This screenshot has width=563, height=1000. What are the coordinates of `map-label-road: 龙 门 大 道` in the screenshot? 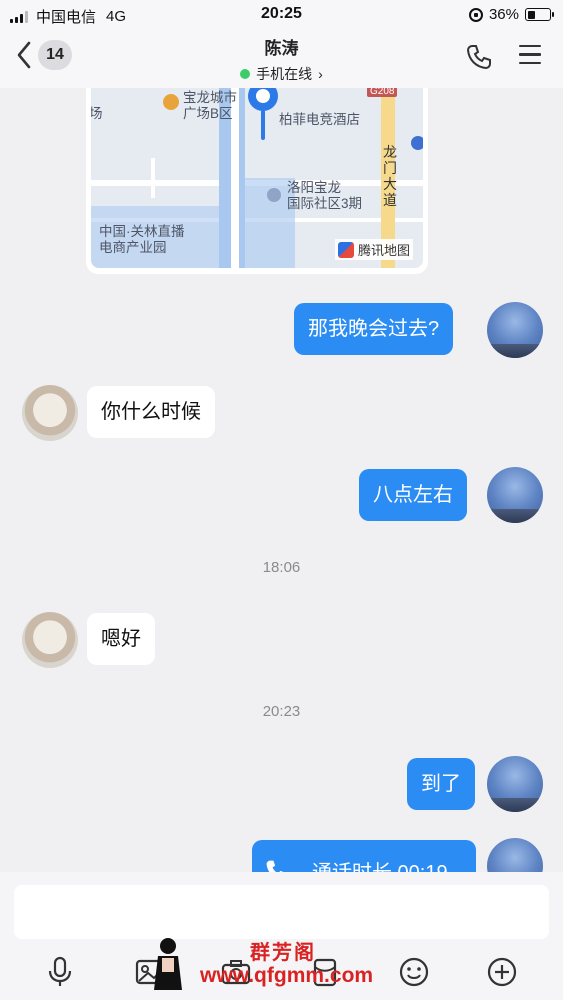 It's located at (390, 176).